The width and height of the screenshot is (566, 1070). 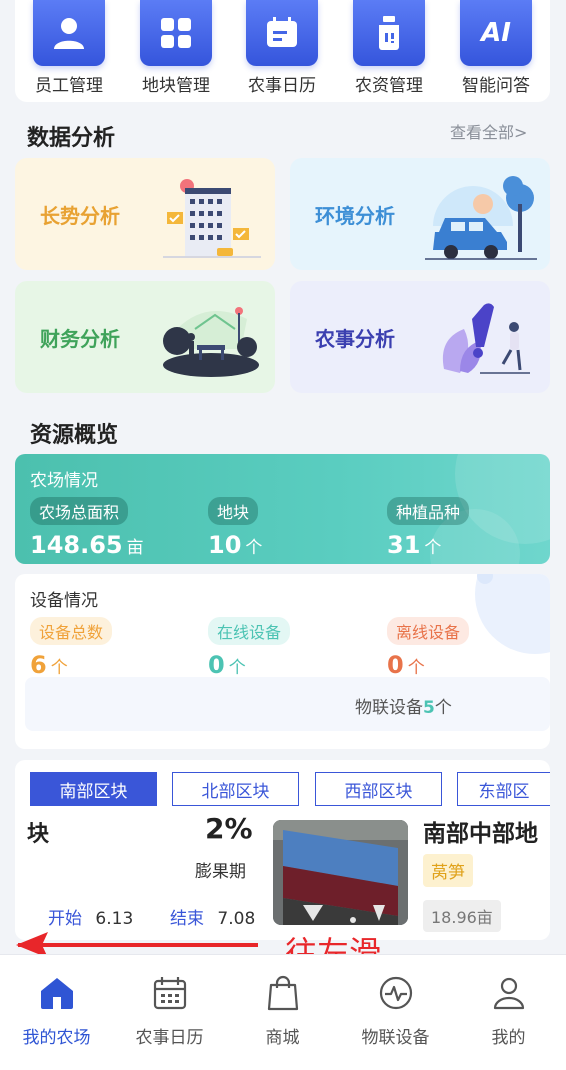 I want to click on shortcut-label: 智能问答, so click(x=496, y=86).